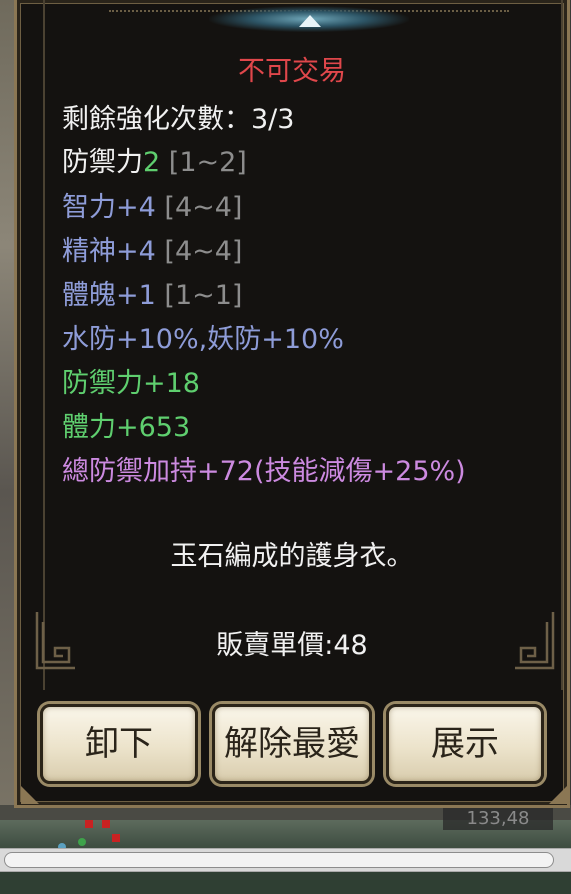 The image size is (571, 894). Describe the element at coordinates (292, 744) in the screenshot. I see `unfavorite-button: 解除最愛` at that location.